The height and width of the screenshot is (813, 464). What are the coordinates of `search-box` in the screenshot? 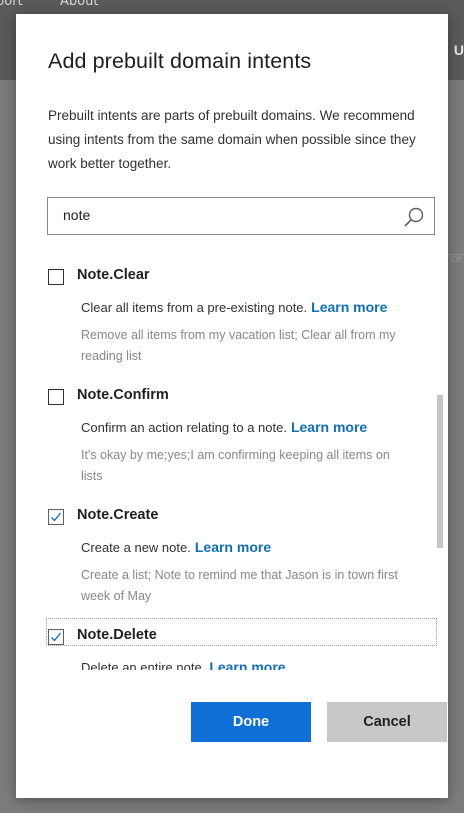 It's located at (241, 216).